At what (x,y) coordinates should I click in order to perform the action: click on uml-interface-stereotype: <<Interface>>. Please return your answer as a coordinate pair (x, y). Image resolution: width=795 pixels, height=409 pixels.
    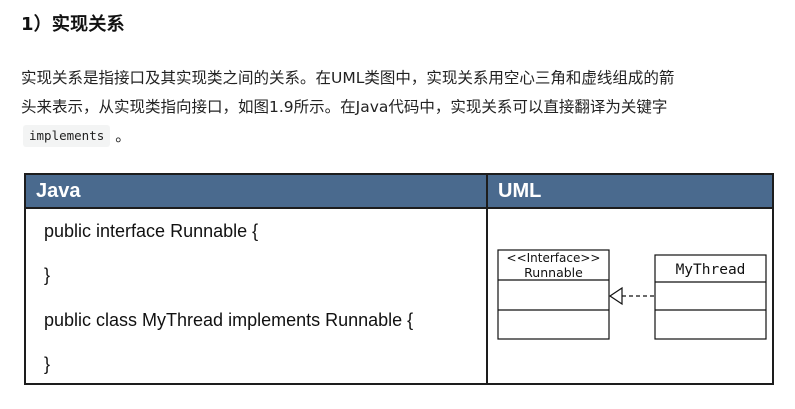
    Looking at the image, I should click on (554, 258).